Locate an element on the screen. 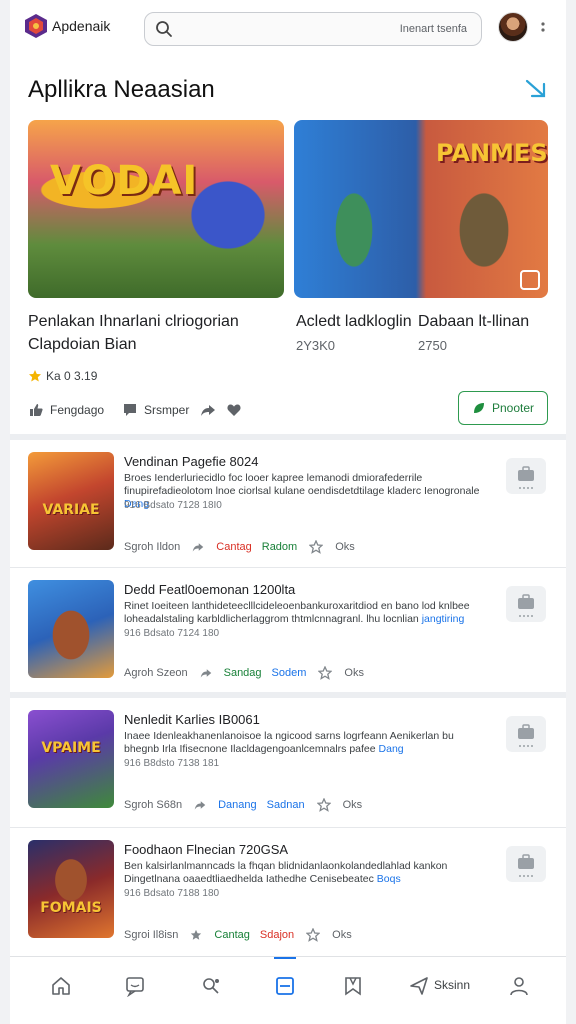 Image resolution: width=576 pixels, height=1024 pixels. item-thumbnail: VPAIME is located at coordinates (71, 759).